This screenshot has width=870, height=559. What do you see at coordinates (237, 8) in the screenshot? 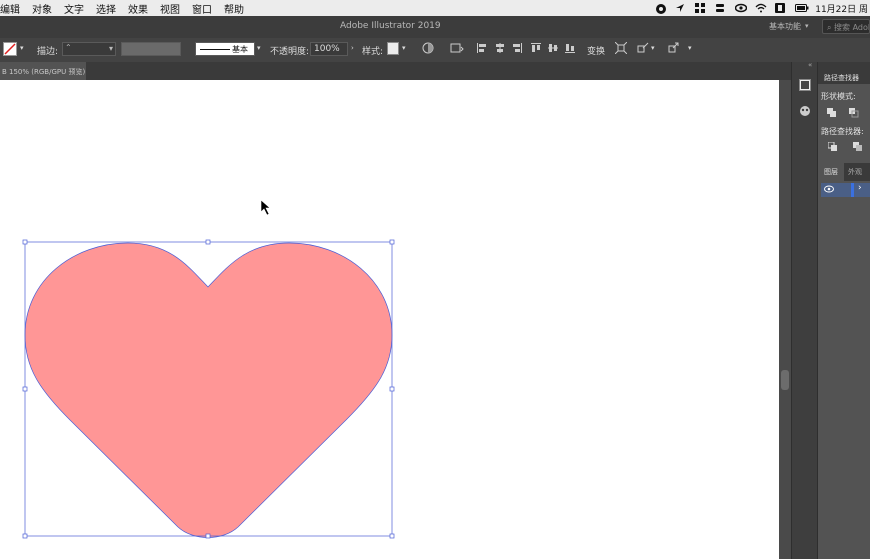
I see `menu-help: 帮助` at bounding box center [237, 8].